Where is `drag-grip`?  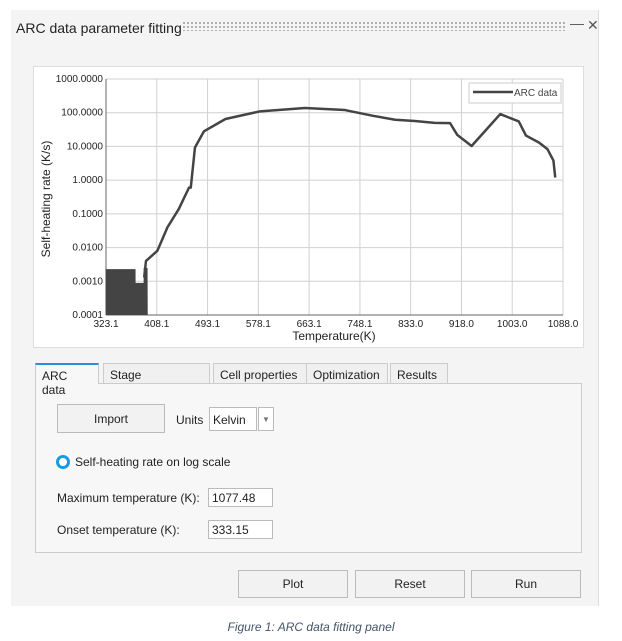 drag-grip is located at coordinates (373, 26).